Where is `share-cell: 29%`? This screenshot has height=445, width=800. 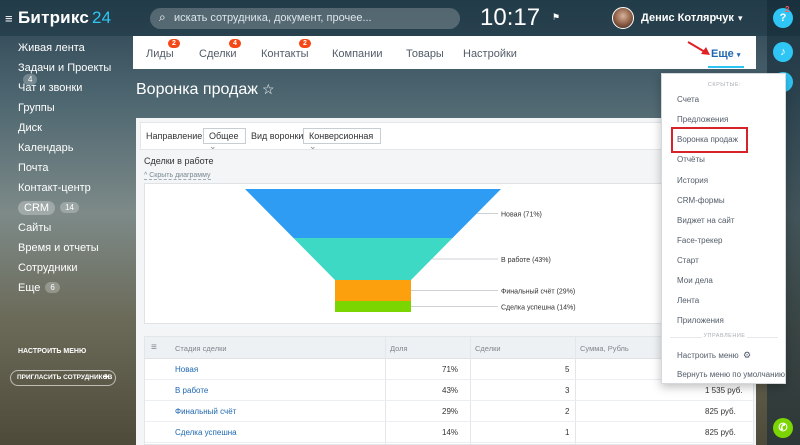
share-cell: 29% is located at coordinates (450, 411).